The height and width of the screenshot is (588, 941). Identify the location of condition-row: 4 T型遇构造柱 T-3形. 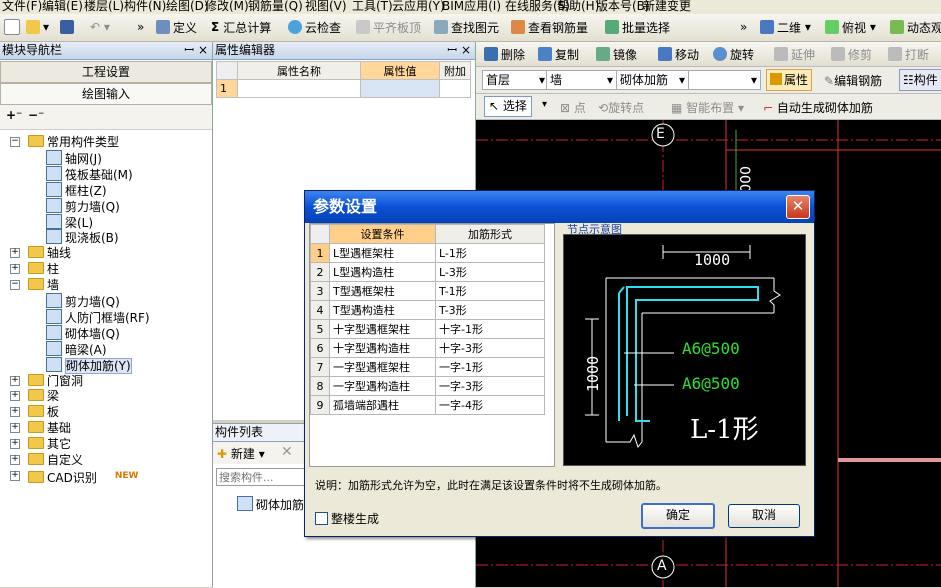
(427, 310).